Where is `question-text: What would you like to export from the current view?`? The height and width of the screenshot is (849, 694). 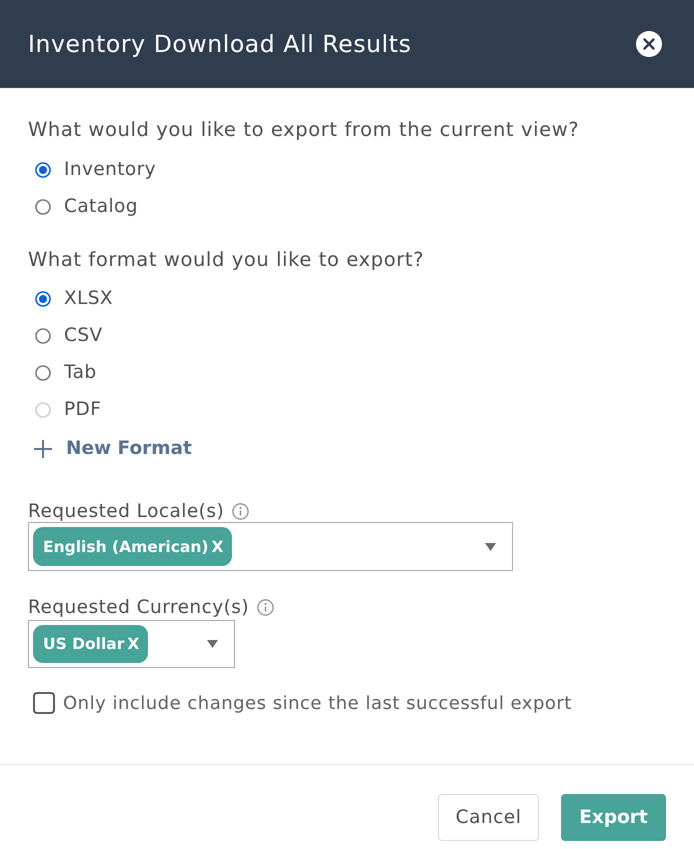 question-text: What would you like to export from the current view? is located at coordinates (304, 130).